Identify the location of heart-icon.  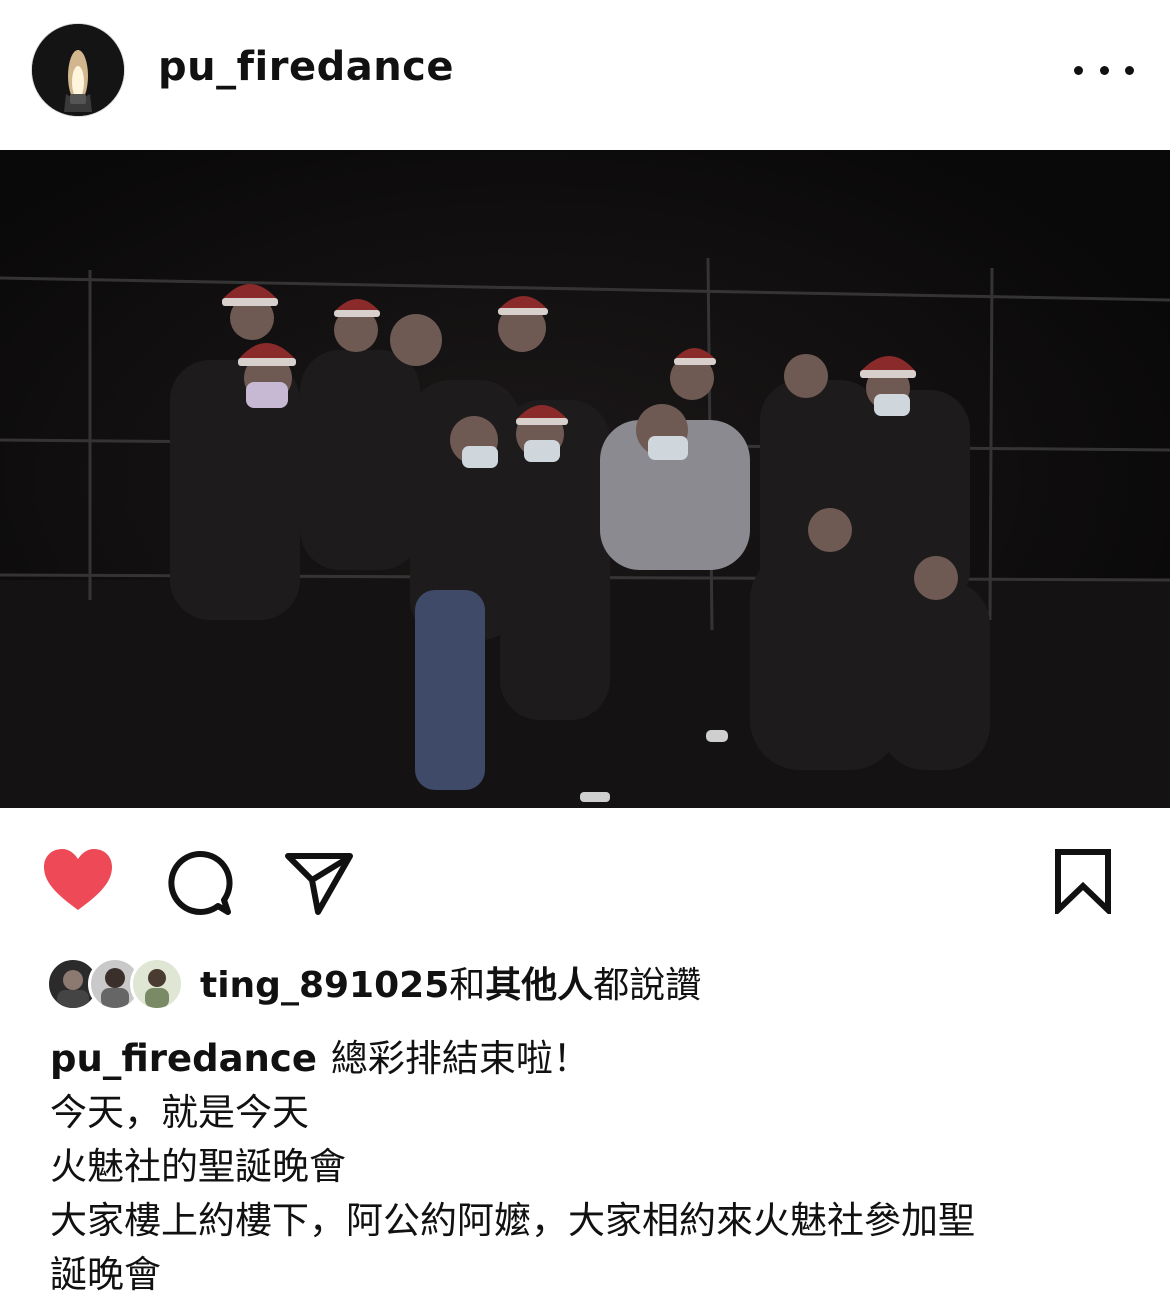
(78, 879).